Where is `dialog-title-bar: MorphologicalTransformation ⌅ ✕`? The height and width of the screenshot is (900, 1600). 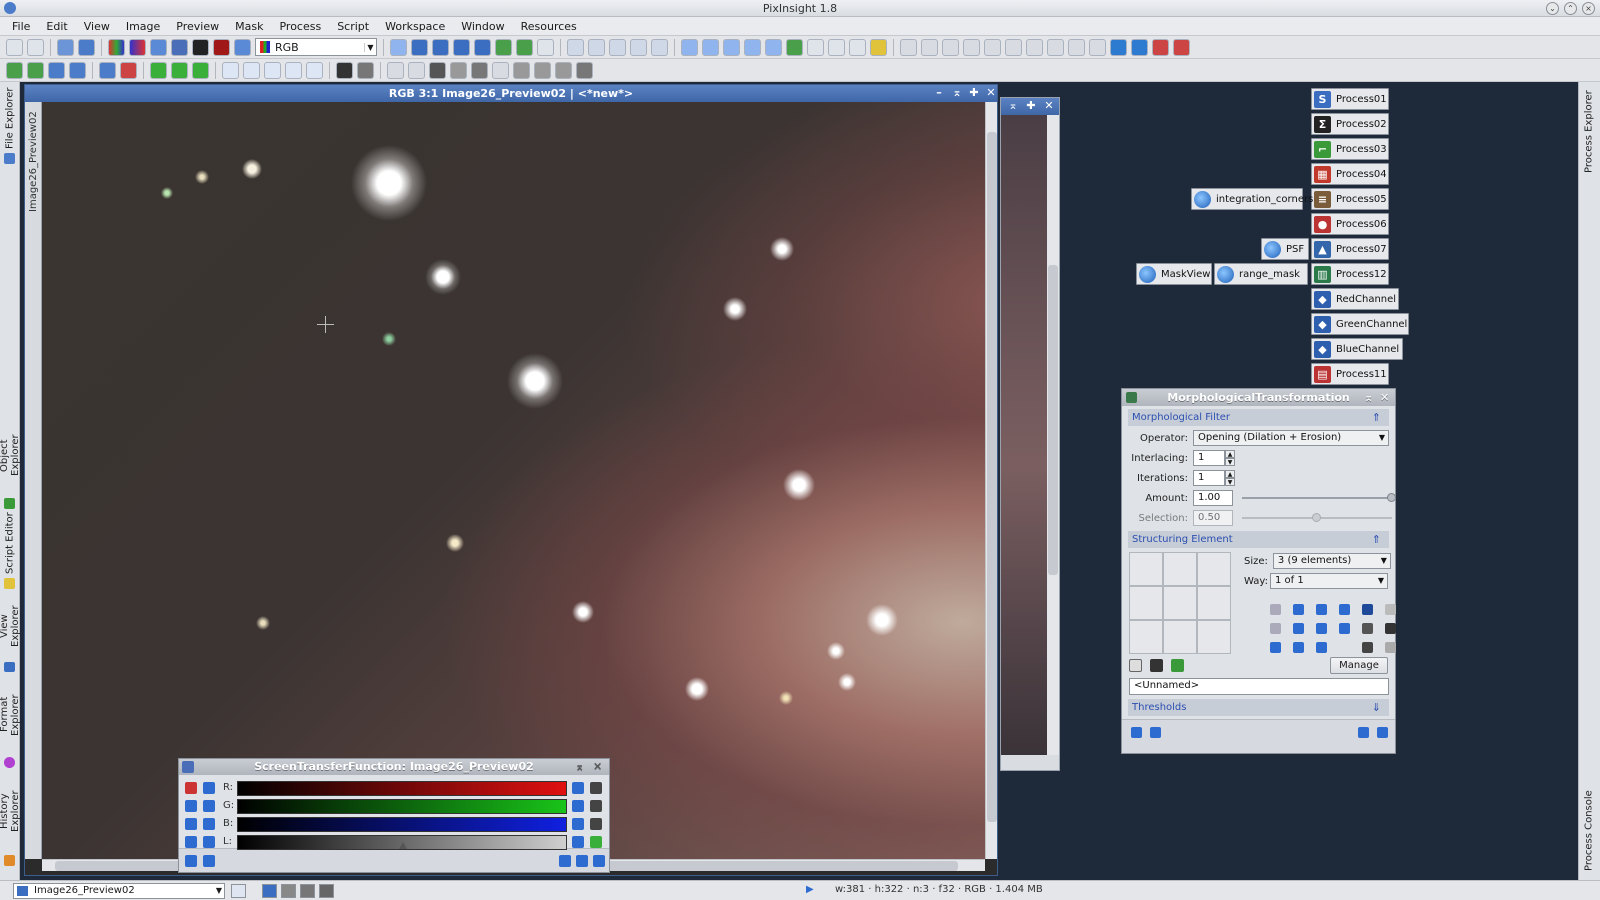 dialog-title-bar: MorphologicalTransformation ⌅ ✕ is located at coordinates (1258, 397).